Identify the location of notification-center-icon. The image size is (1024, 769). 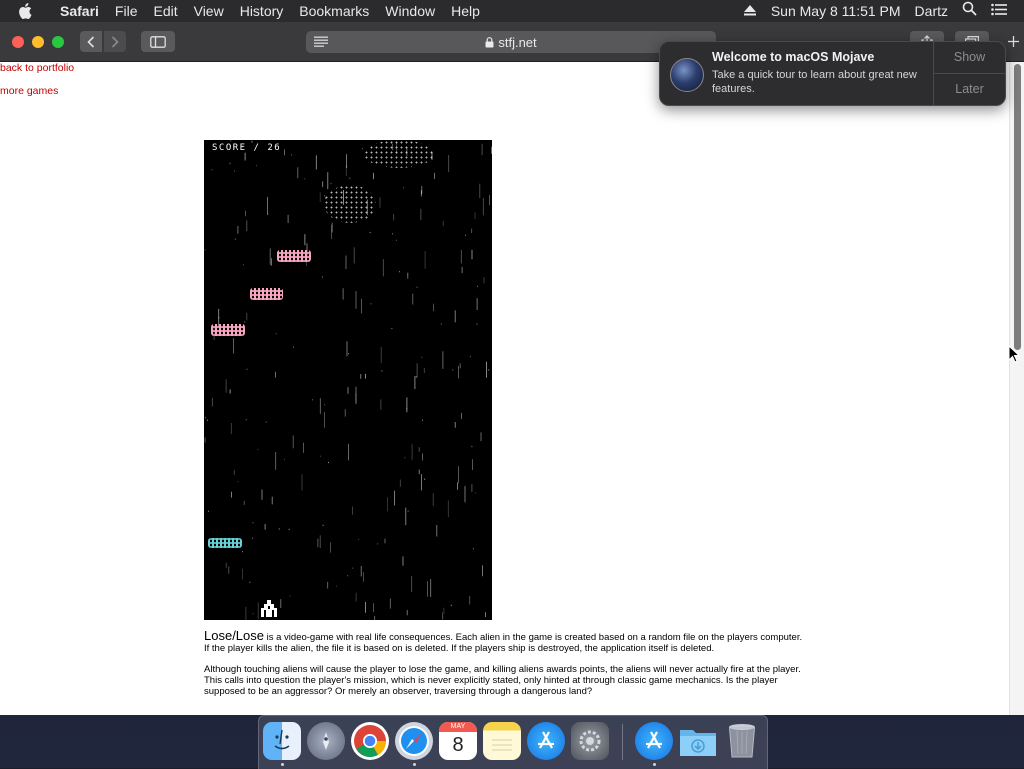
(999, 11).